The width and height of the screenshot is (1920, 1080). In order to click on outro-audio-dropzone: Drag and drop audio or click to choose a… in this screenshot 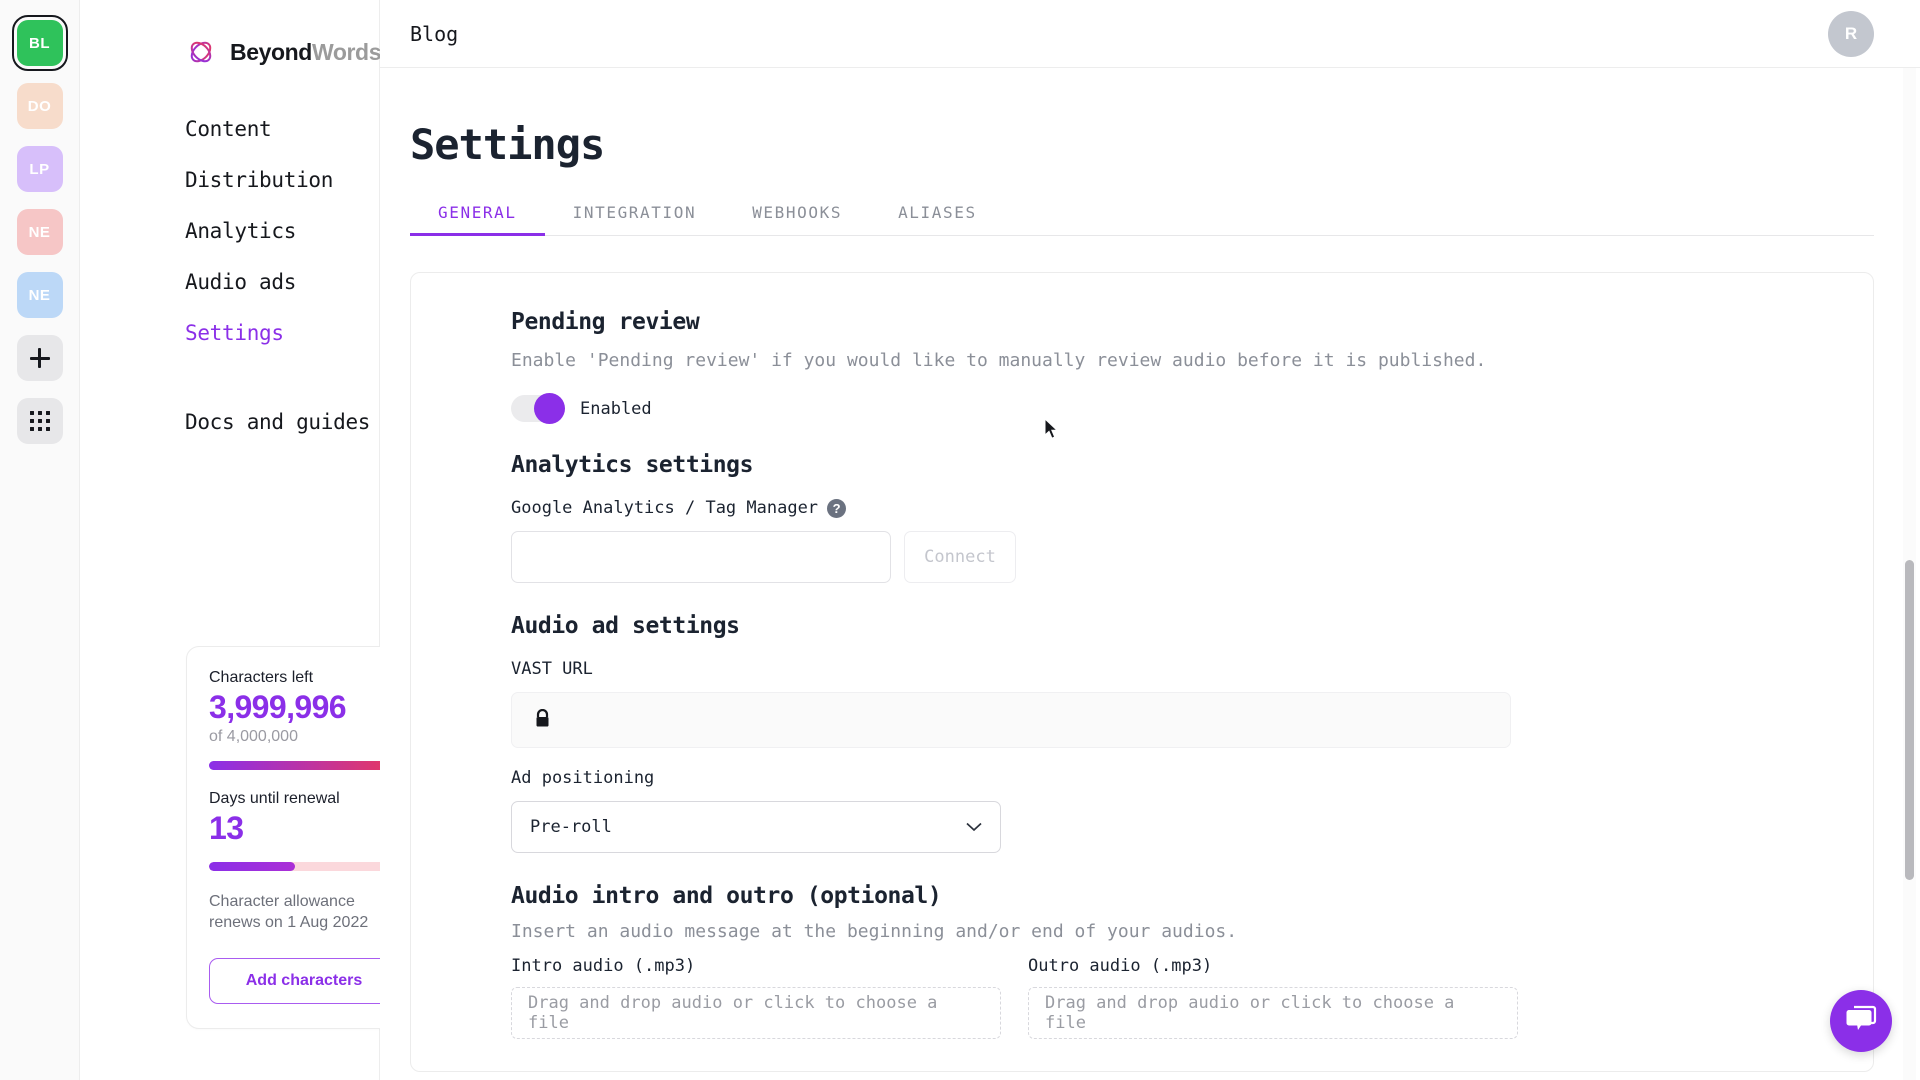, I will do `click(1273, 1013)`.